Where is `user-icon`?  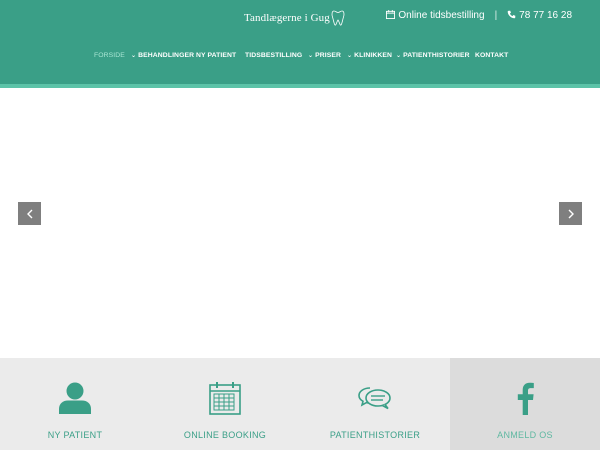 user-icon is located at coordinates (75, 398).